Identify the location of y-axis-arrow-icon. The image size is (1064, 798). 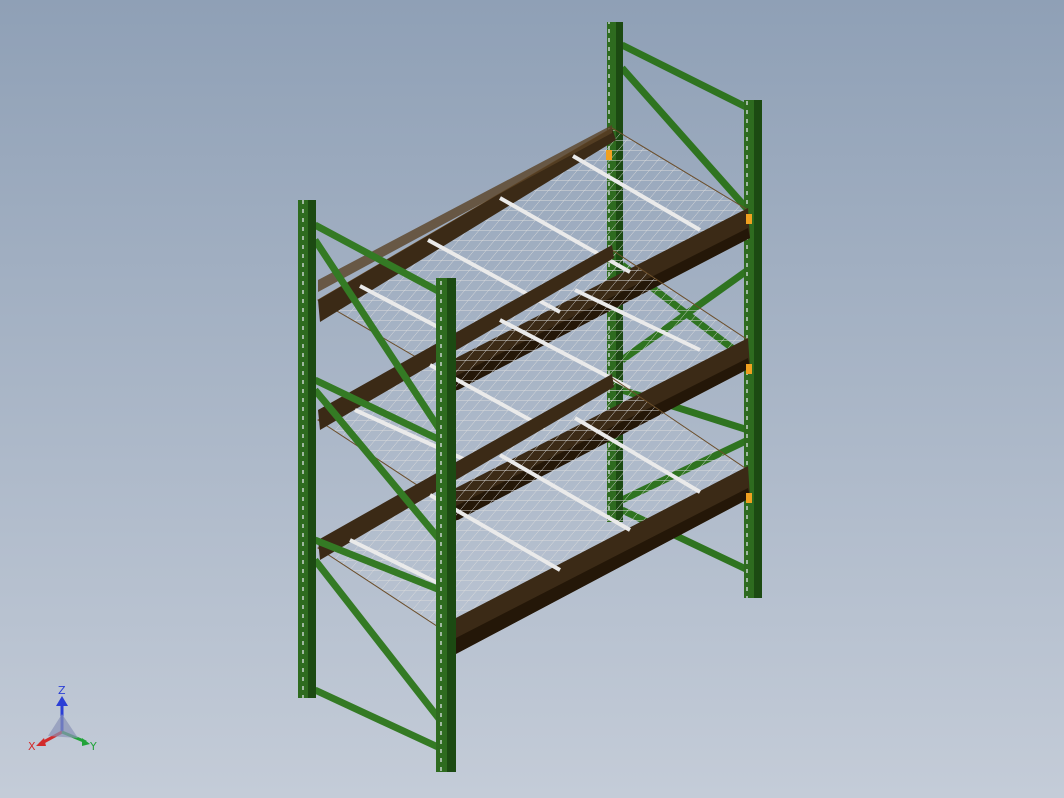
(86, 742).